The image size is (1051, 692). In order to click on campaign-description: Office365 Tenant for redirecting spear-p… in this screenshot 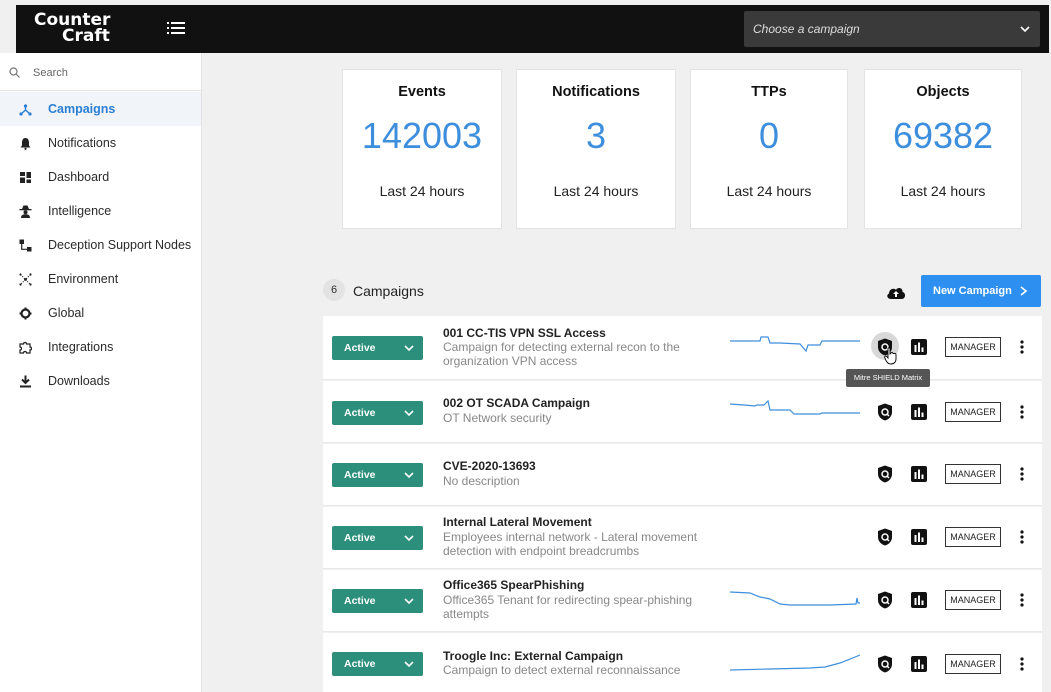, I will do `click(568, 607)`.